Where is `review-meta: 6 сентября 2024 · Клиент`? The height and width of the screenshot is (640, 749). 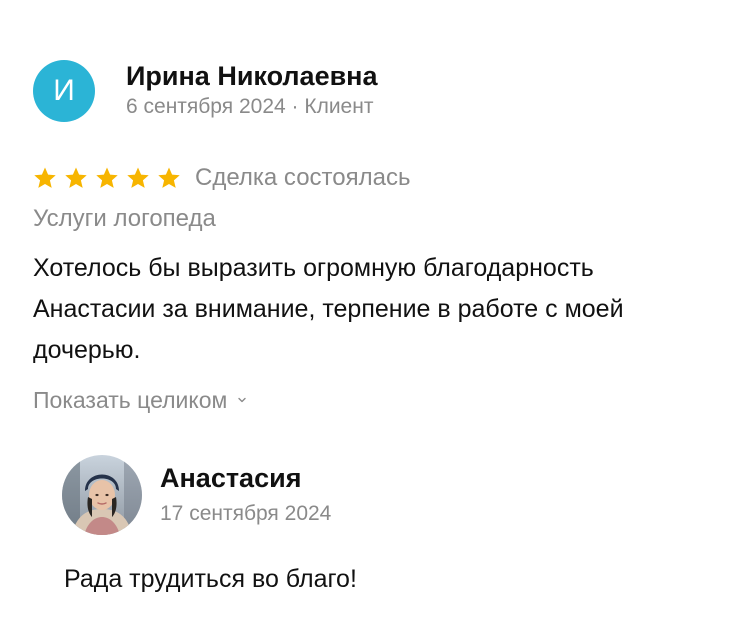
review-meta: 6 сентября 2024 · Клиент is located at coordinates (250, 106).